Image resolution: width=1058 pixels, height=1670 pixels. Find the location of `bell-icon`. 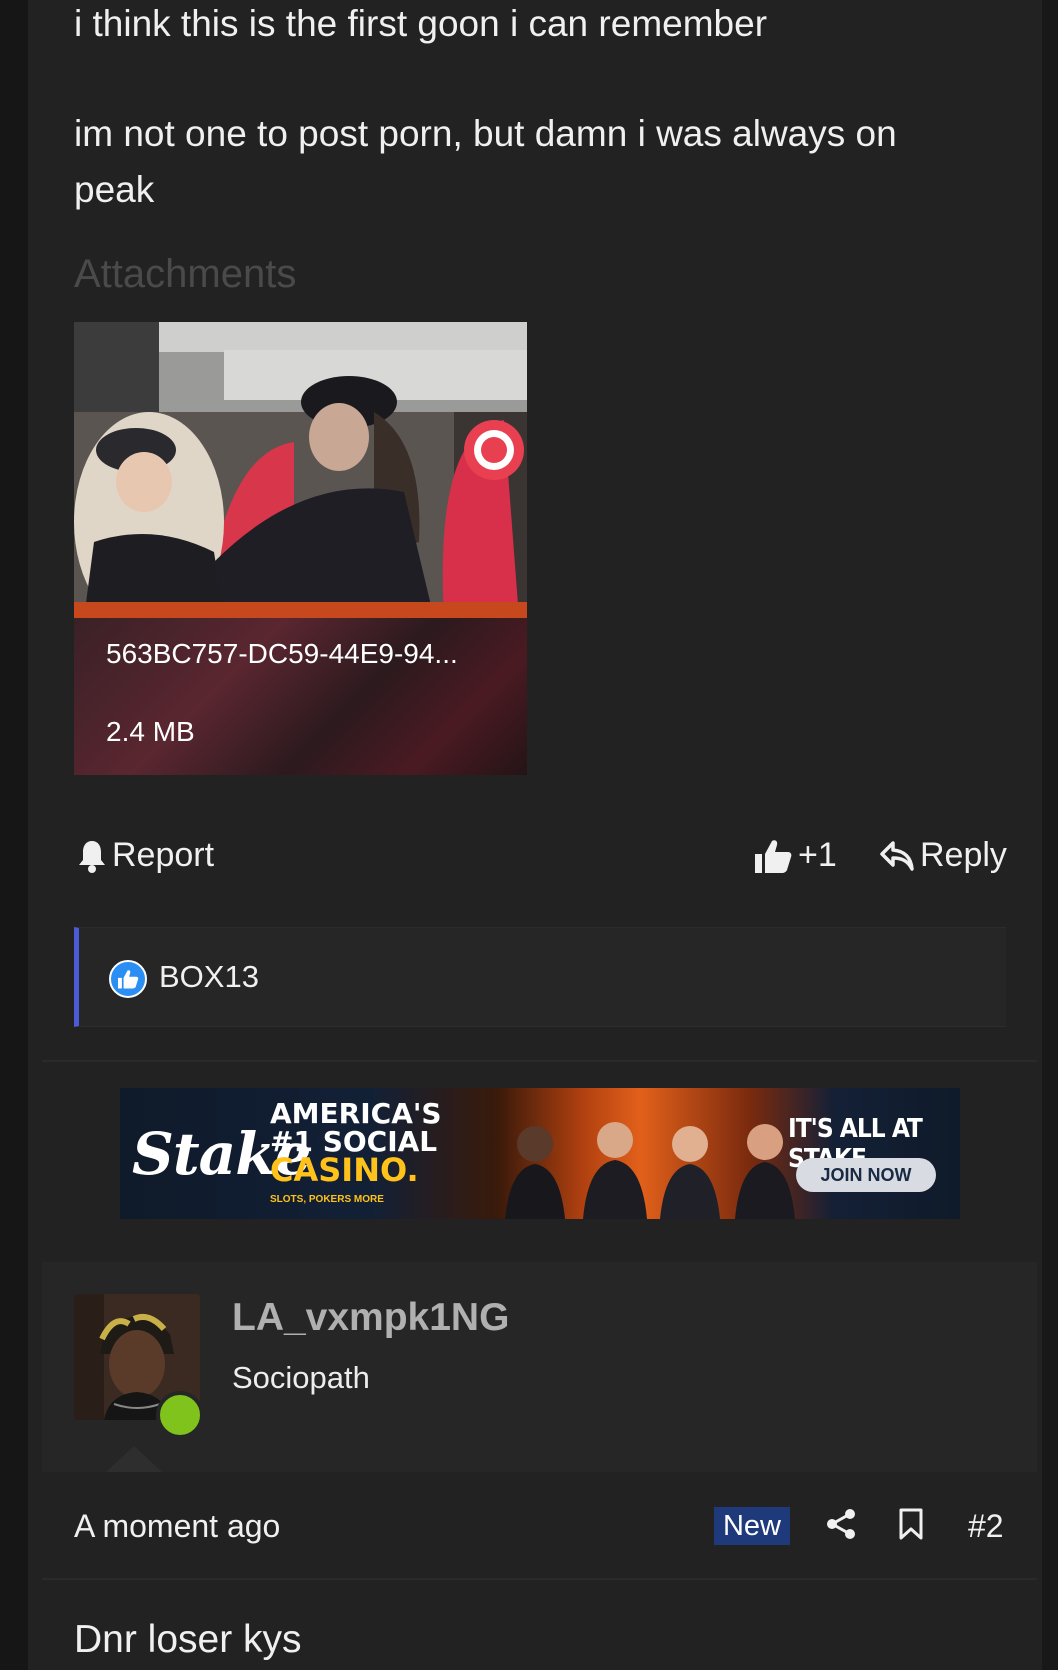

bell-icon is located at coordinates (92, 856).